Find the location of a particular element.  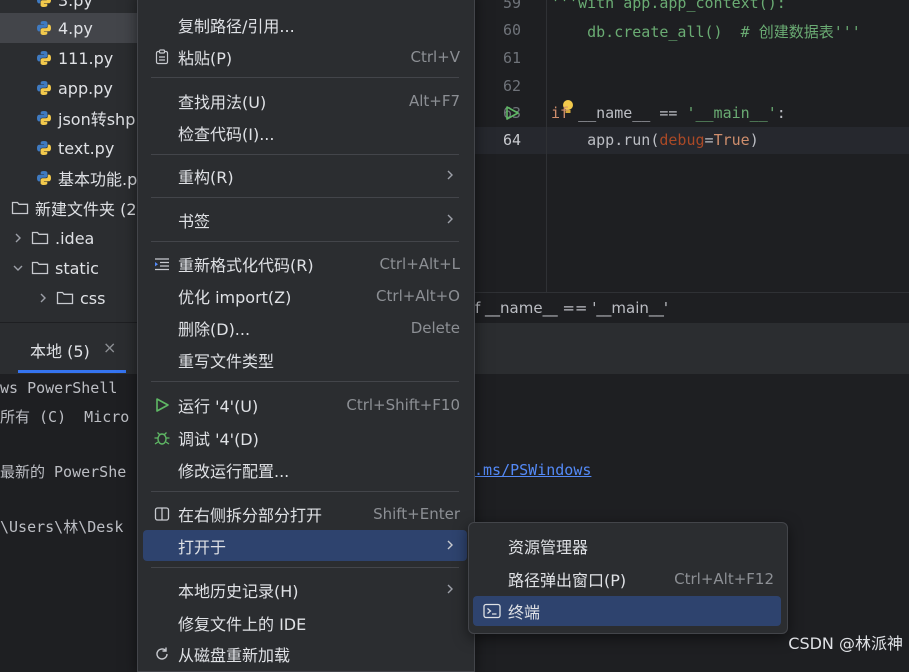

tree-item-new-folder: 新建文件夹 (2 is located at coordinates (68, 208).